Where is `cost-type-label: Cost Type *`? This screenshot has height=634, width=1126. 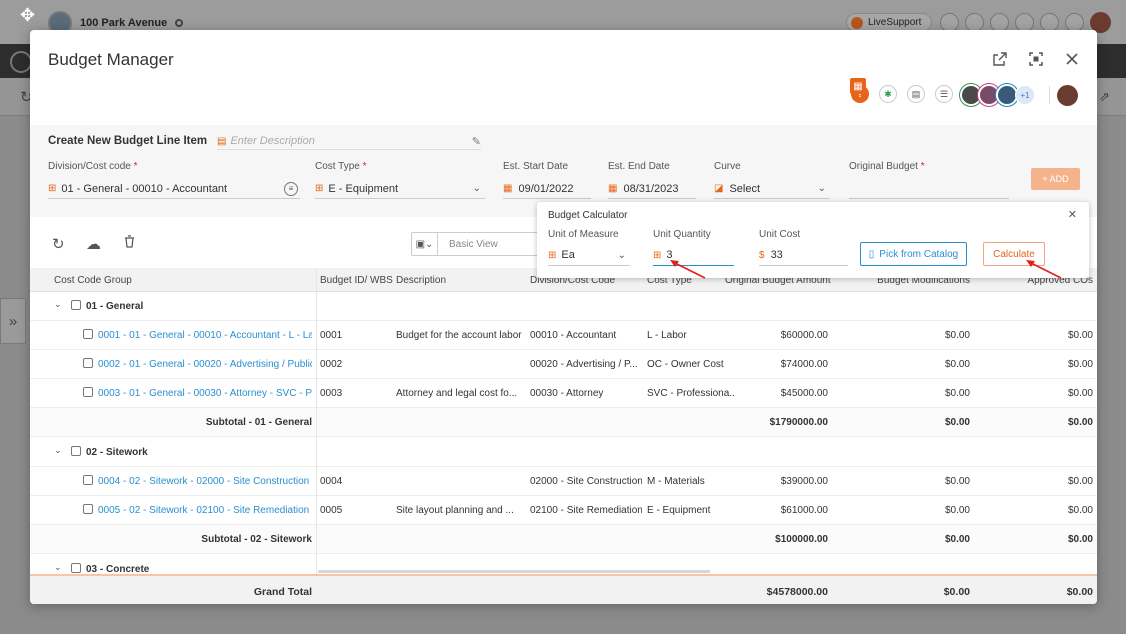 cost-type-label: Cost Type * is located at coordinates (341, 166).